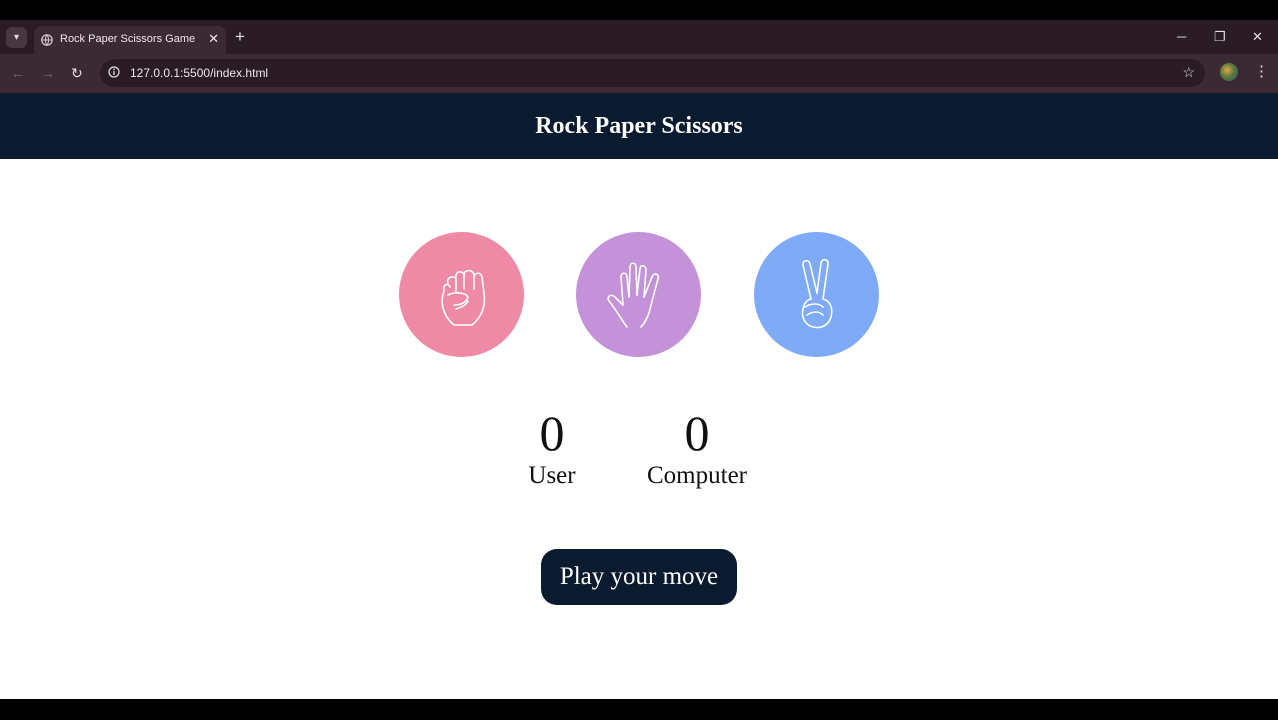 The width and height of the screenshot is (1278, 720). What do you see at coordinates (1229, 72) in the screenshot?
I see `profile-avatar` at bounding box center [1229, 72].